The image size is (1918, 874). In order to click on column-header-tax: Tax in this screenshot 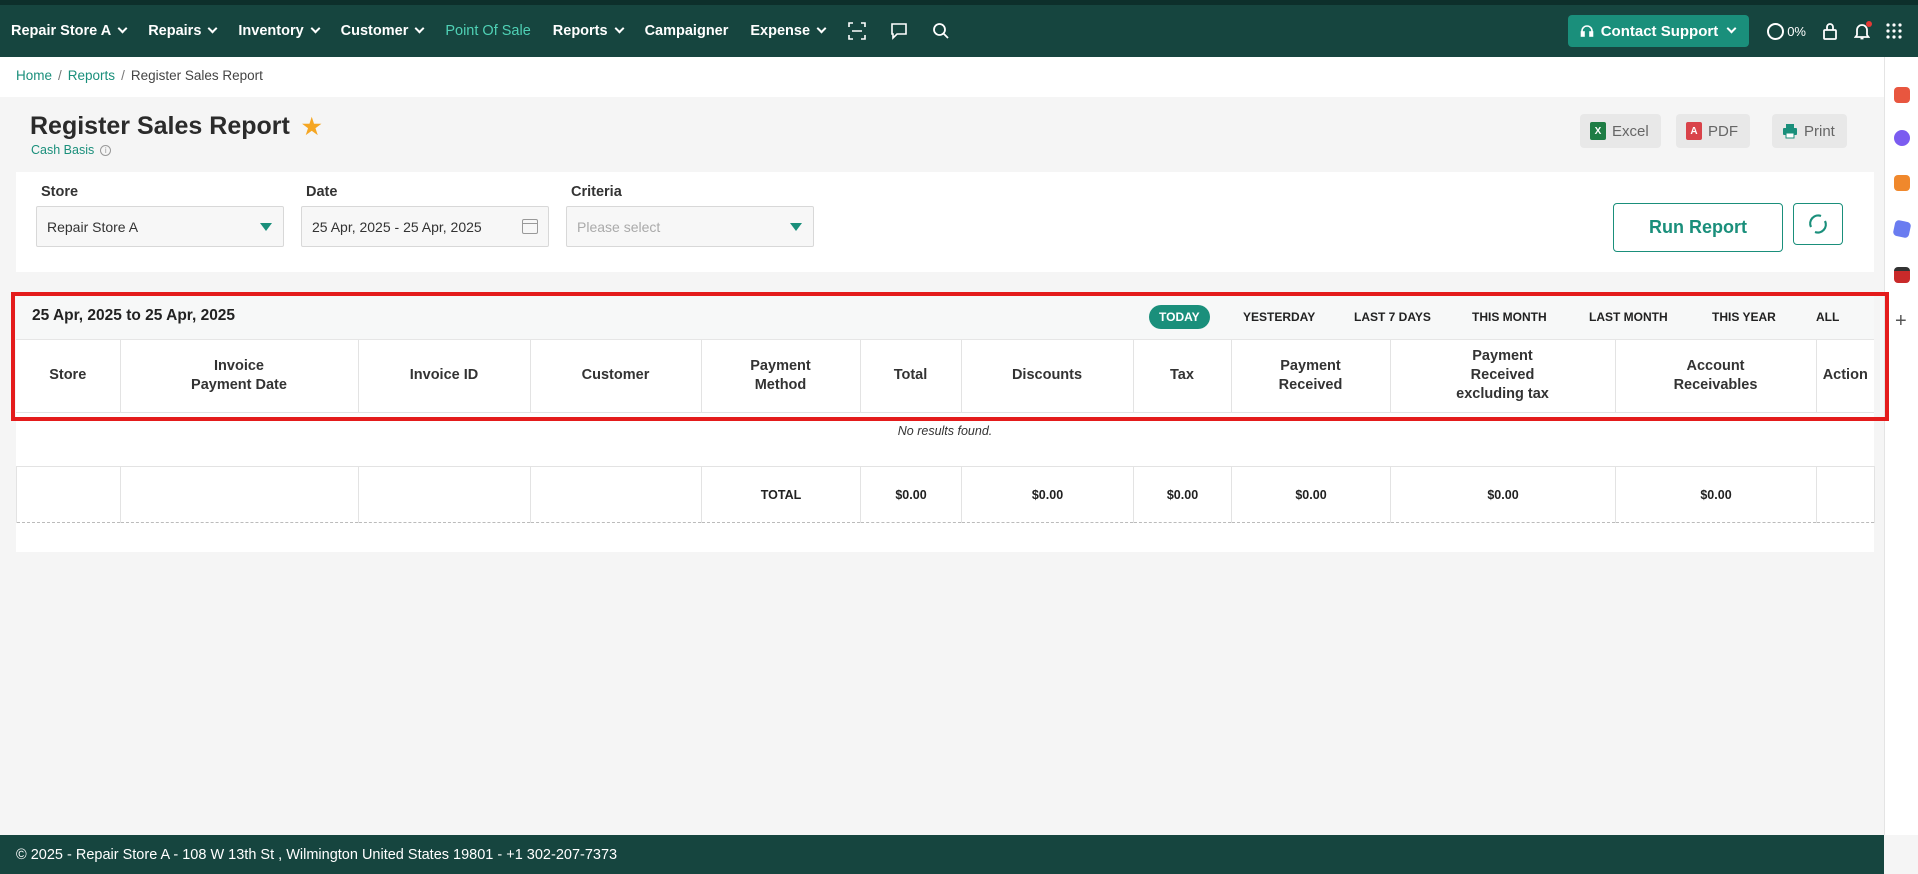, I will do `click(1182, 376)`.